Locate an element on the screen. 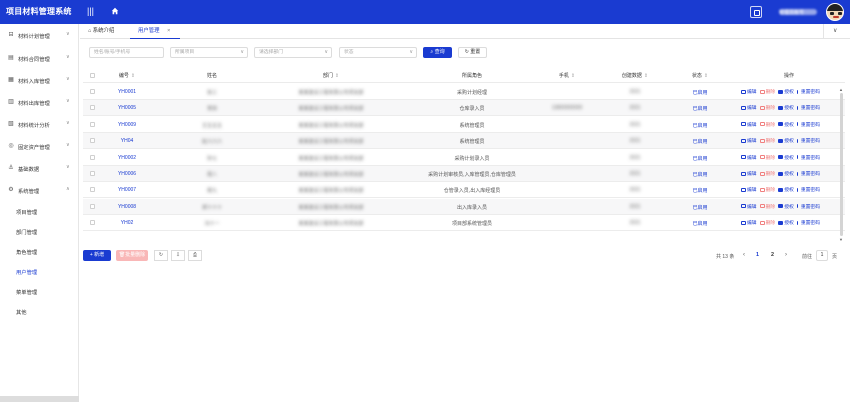 This screenshot has height=402, width=850. user-code: YH0002 is located at coordinates (127, 158).